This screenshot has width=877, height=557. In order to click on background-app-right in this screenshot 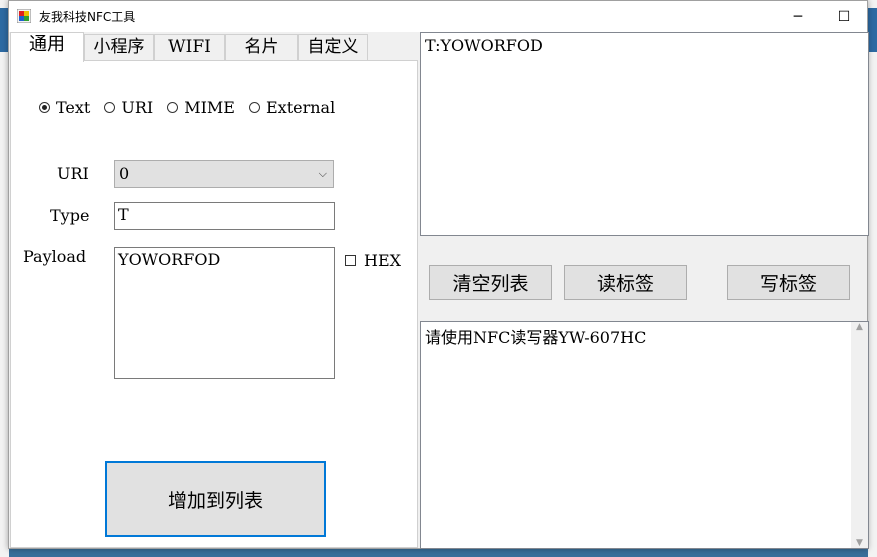, I will do `click(872, 278)`.